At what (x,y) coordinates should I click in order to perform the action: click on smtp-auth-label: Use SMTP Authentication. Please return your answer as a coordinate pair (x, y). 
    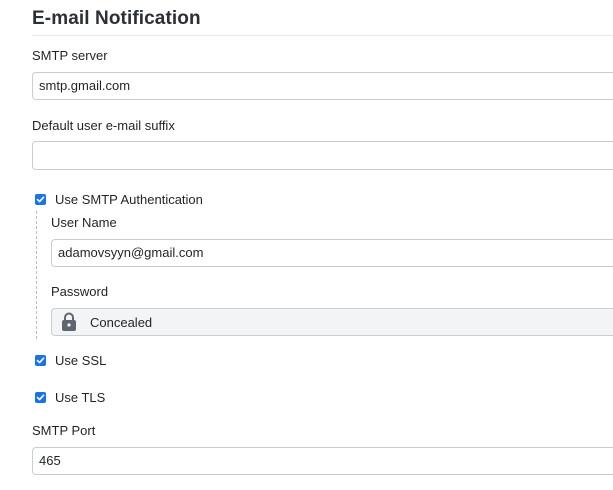
    Looking at the image, I should click on (129, 199).